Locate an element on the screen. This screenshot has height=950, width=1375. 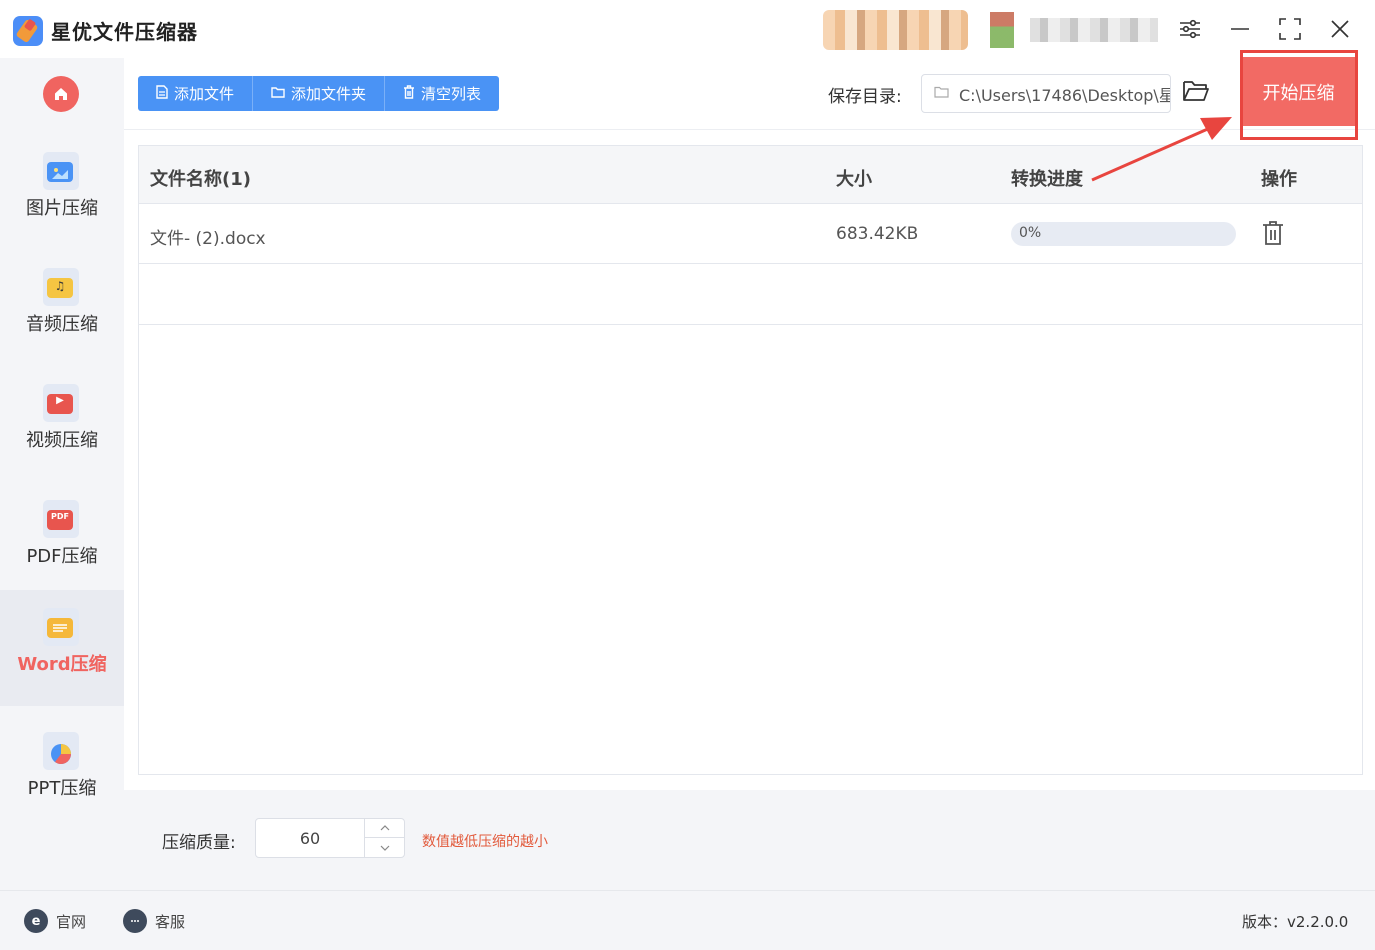
support-link: 客服 is located at coordinates (154, 921).